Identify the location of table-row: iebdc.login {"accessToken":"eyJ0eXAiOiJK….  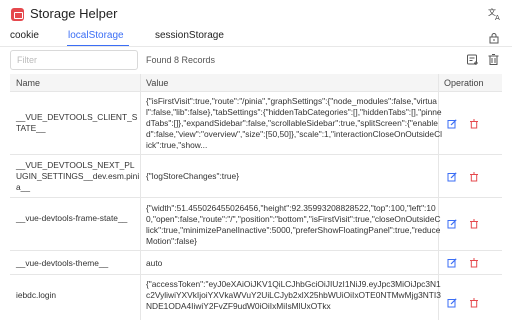
(256, 297).